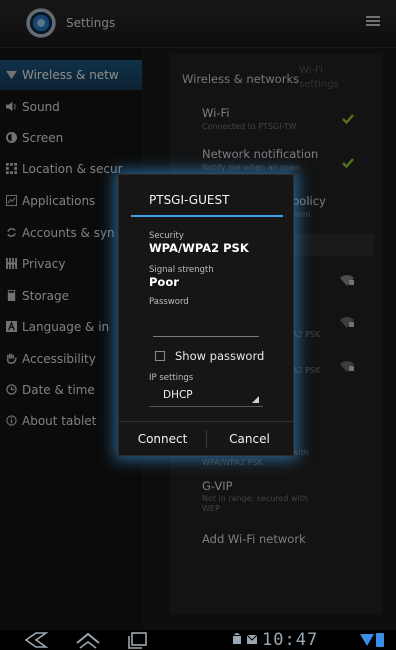  Describe the element at coordinates (181, 270) in the screenshot. I see `signal-strength-label: Signal strength` at that location.